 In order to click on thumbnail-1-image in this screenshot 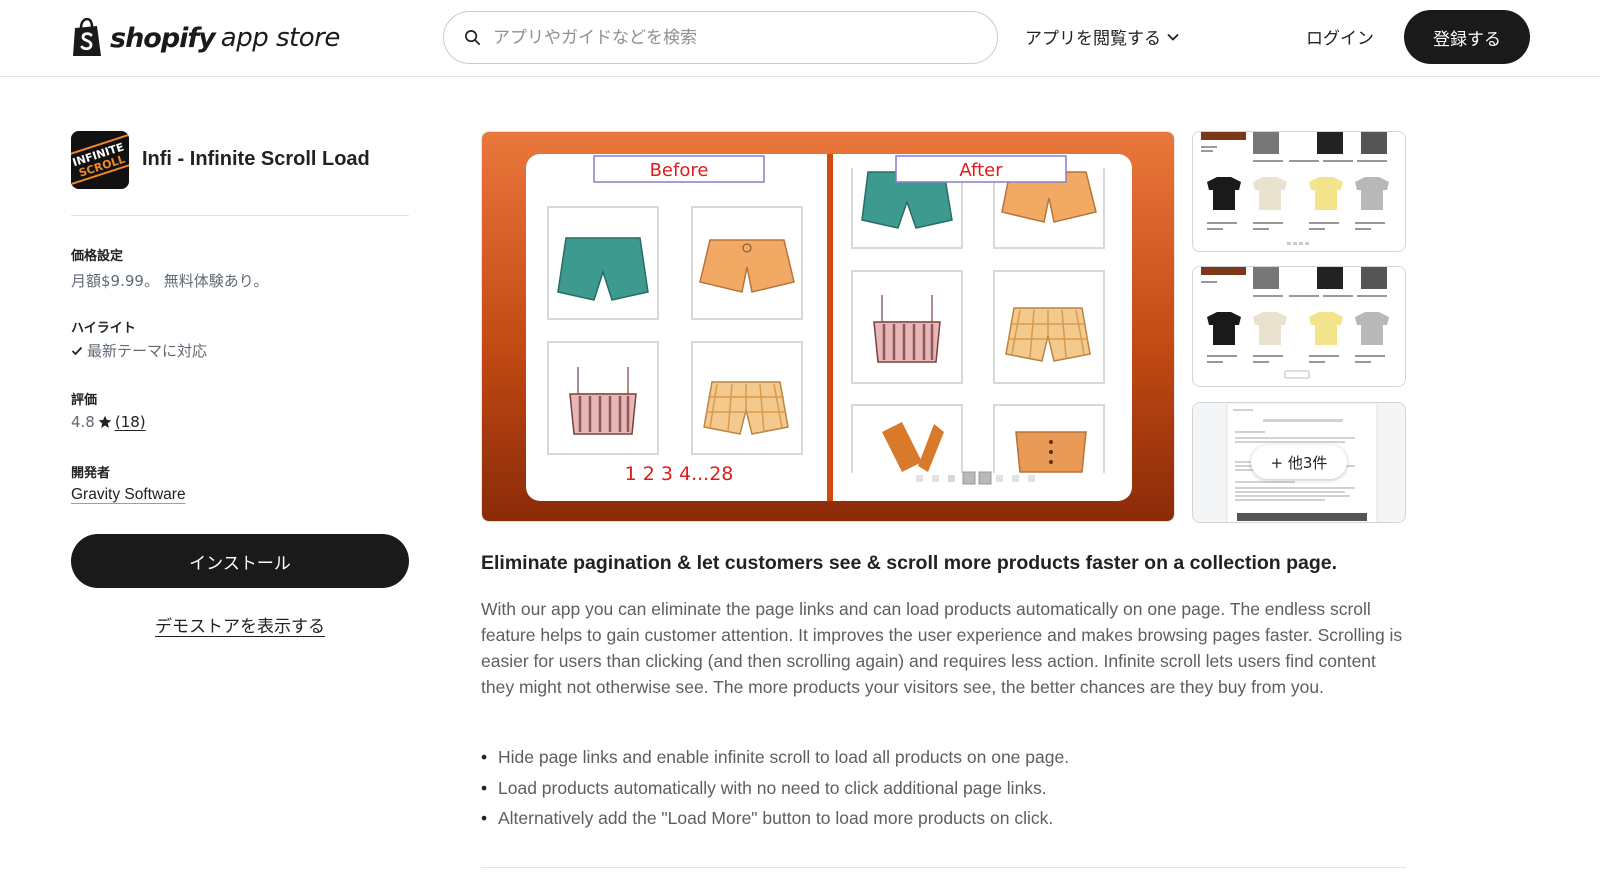, I will do `click(1299, 191)`.